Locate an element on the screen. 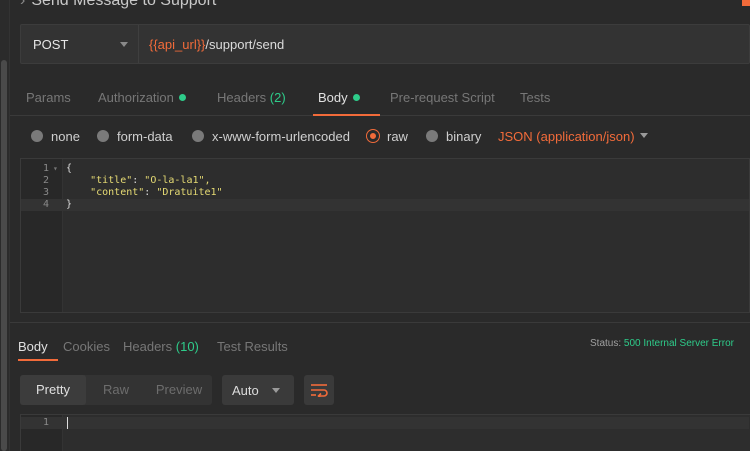  top-accent-marker is located at coordinates (746, 3).